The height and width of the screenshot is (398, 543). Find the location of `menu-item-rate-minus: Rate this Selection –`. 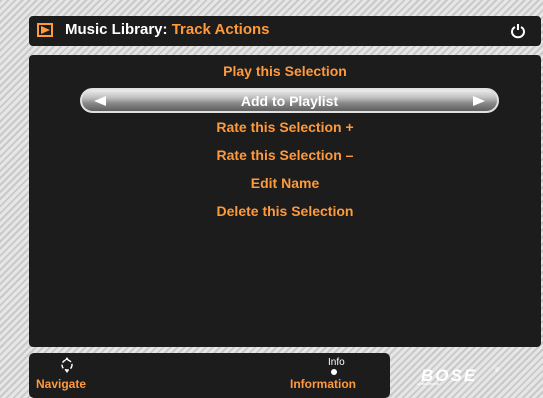

menu-item-rate-minus: Rate this Selection – is located at coordinates (285, 155).